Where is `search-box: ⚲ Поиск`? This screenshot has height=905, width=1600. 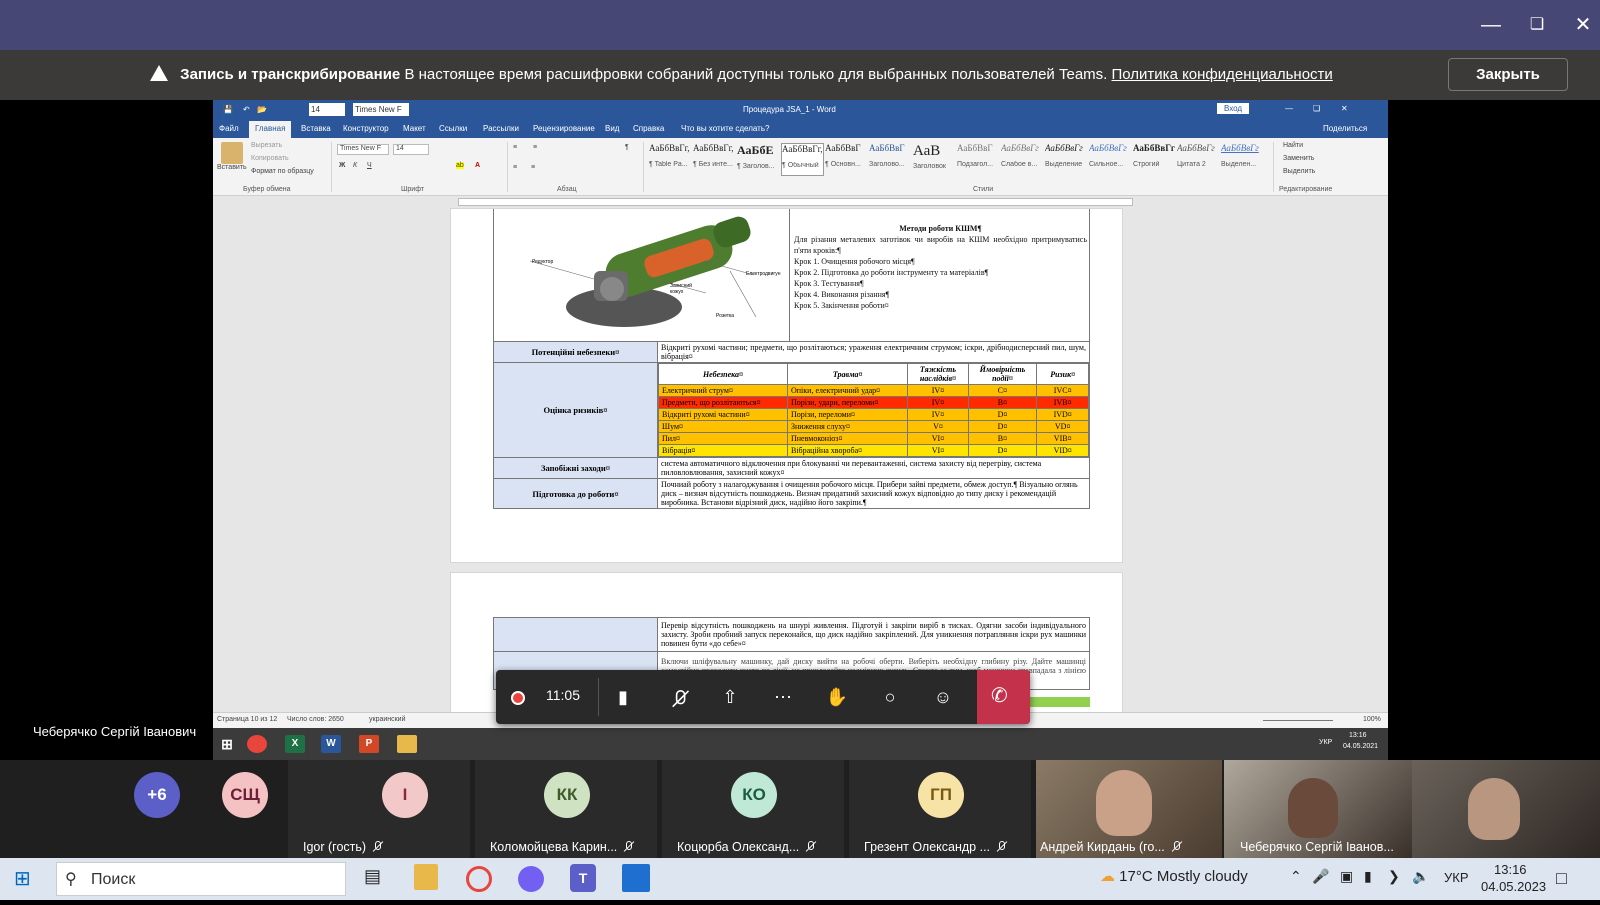 search-box: ⚲ Поиск is located at coordinates (201, 879).